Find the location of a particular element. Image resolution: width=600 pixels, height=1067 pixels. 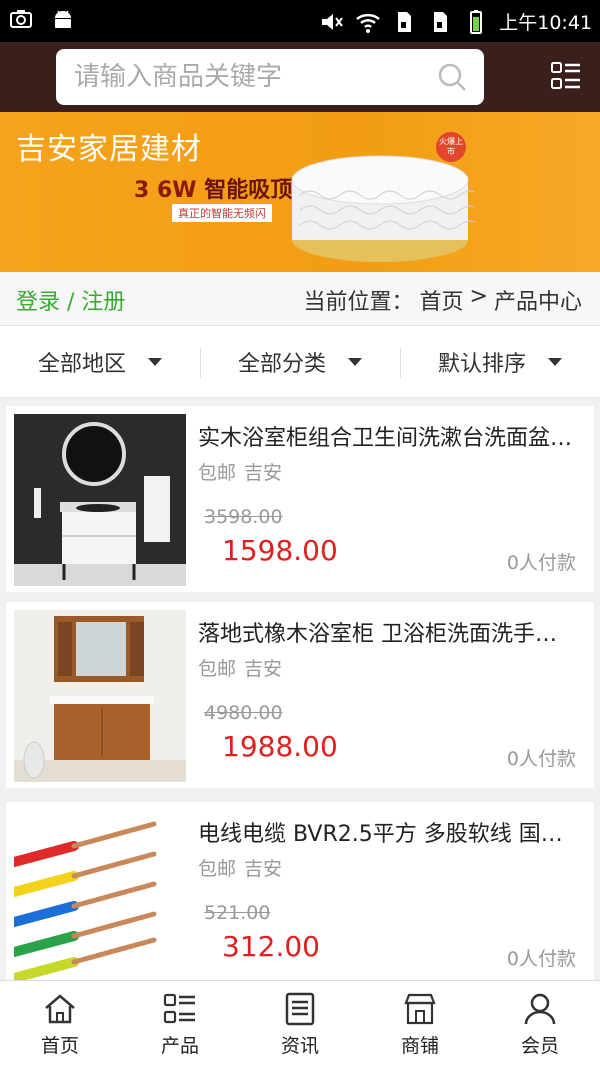

product-image-electric-wire is located at coordinates (100, 895).